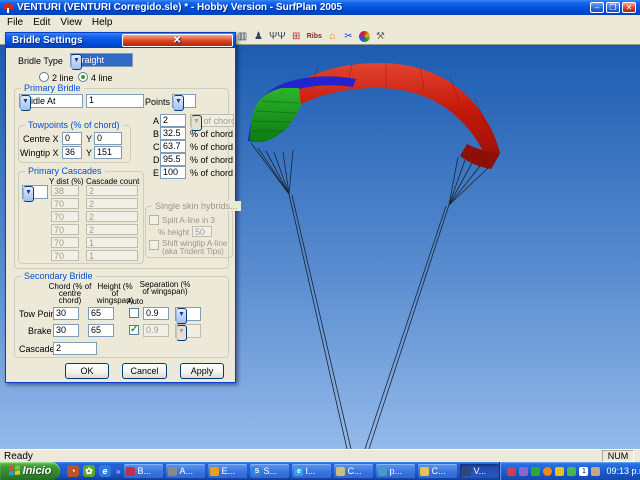  Describe the element at coordinates (188, 220) in the screenshot. I see `split-a-line-label: Split A-line in 3` at that location.